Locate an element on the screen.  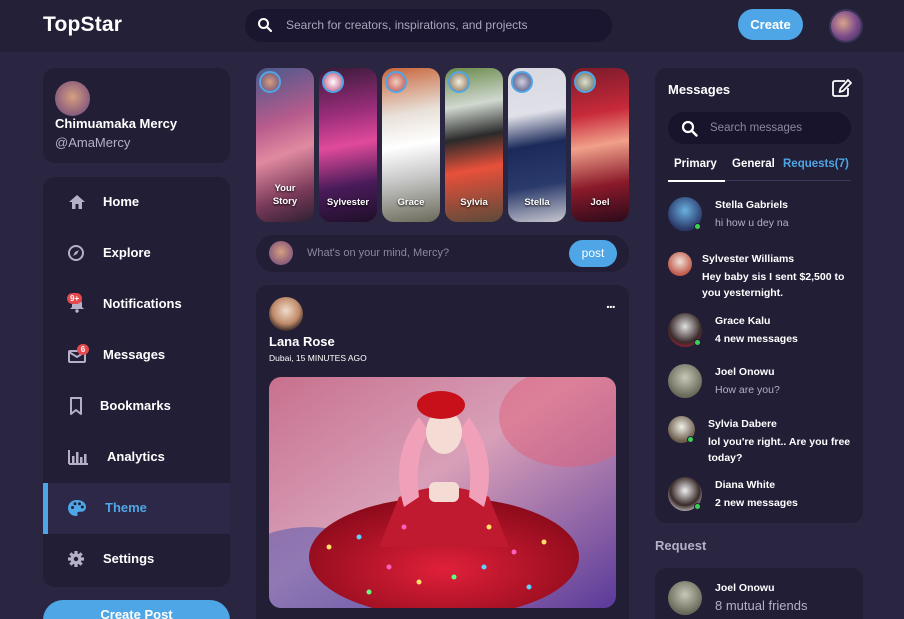
request-name: Joel Onowu is located at coordinates (745, 588).